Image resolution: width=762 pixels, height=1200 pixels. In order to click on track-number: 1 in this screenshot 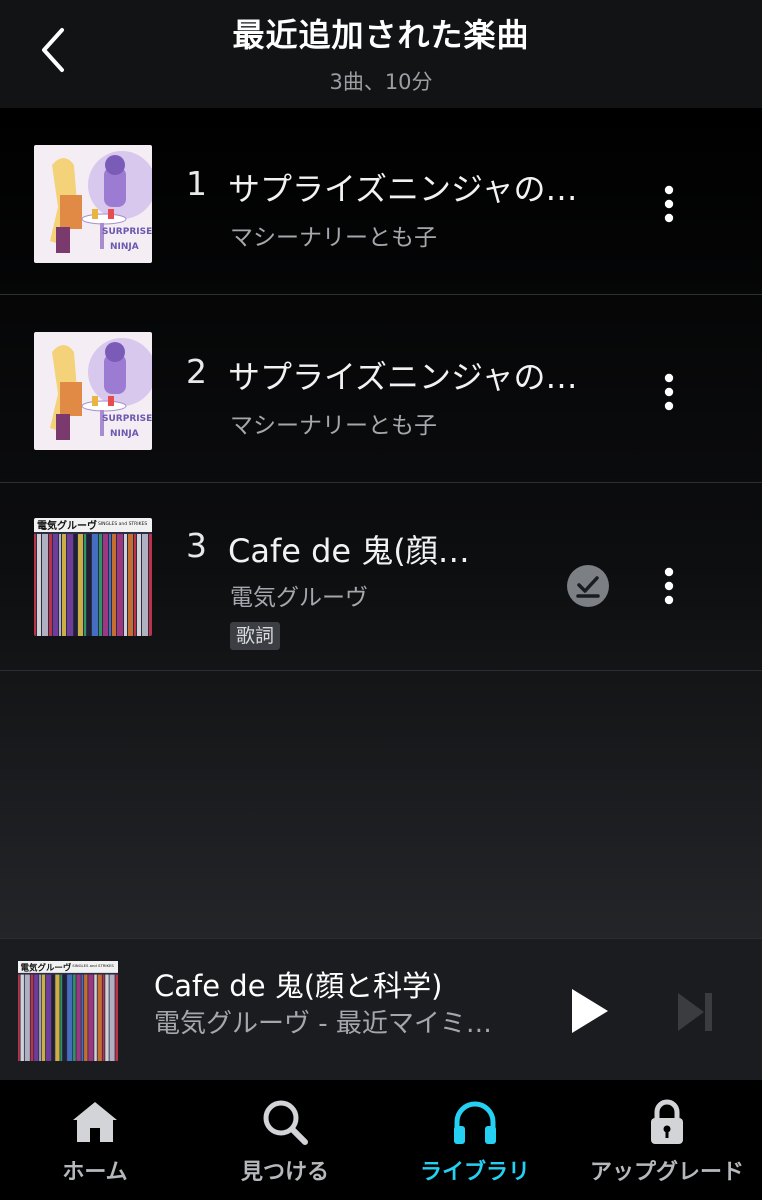, I will do `click(196, 183)`.